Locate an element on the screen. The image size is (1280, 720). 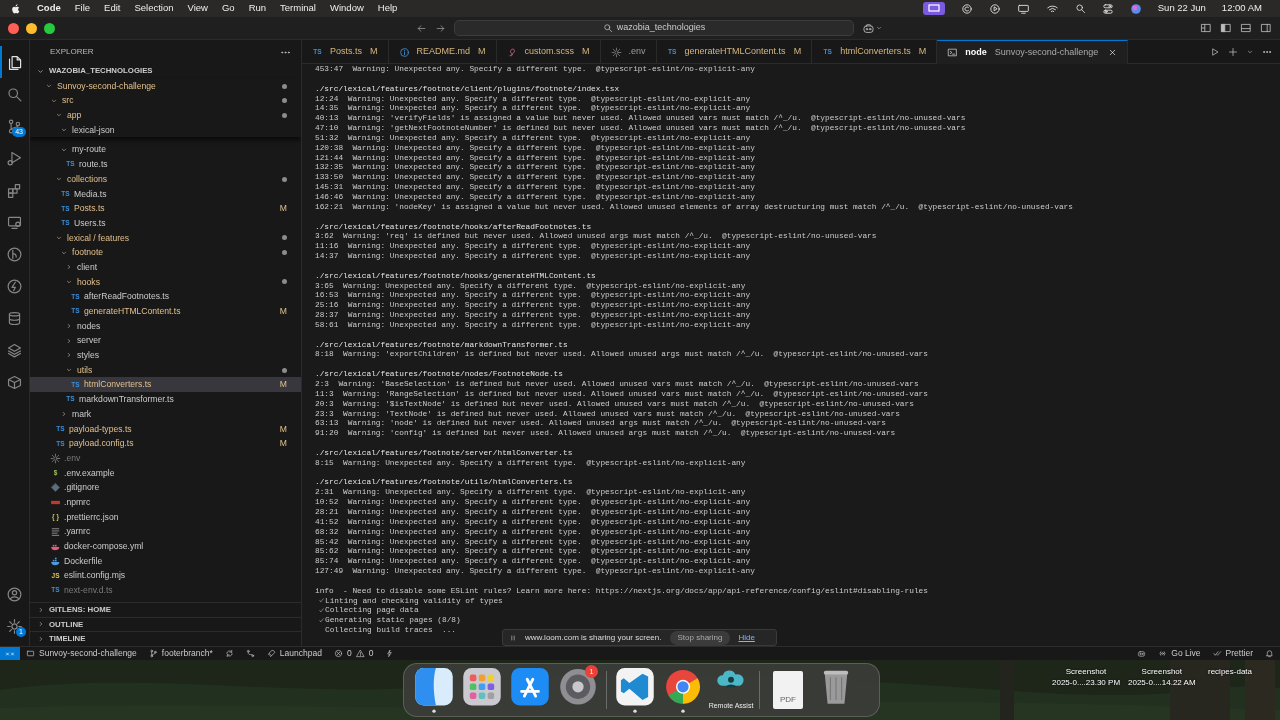
problems-indicator: 0 0 is located at coordinates (353, 653).